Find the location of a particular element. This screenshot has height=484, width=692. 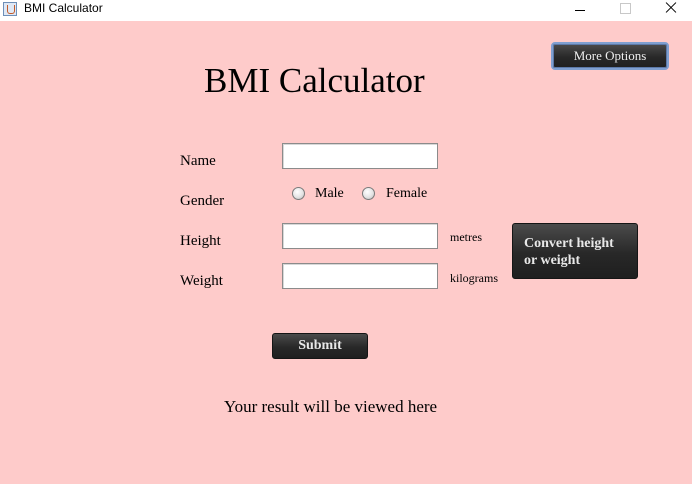

title-bar: BMI Calculator is located at coordinates (346, 10).